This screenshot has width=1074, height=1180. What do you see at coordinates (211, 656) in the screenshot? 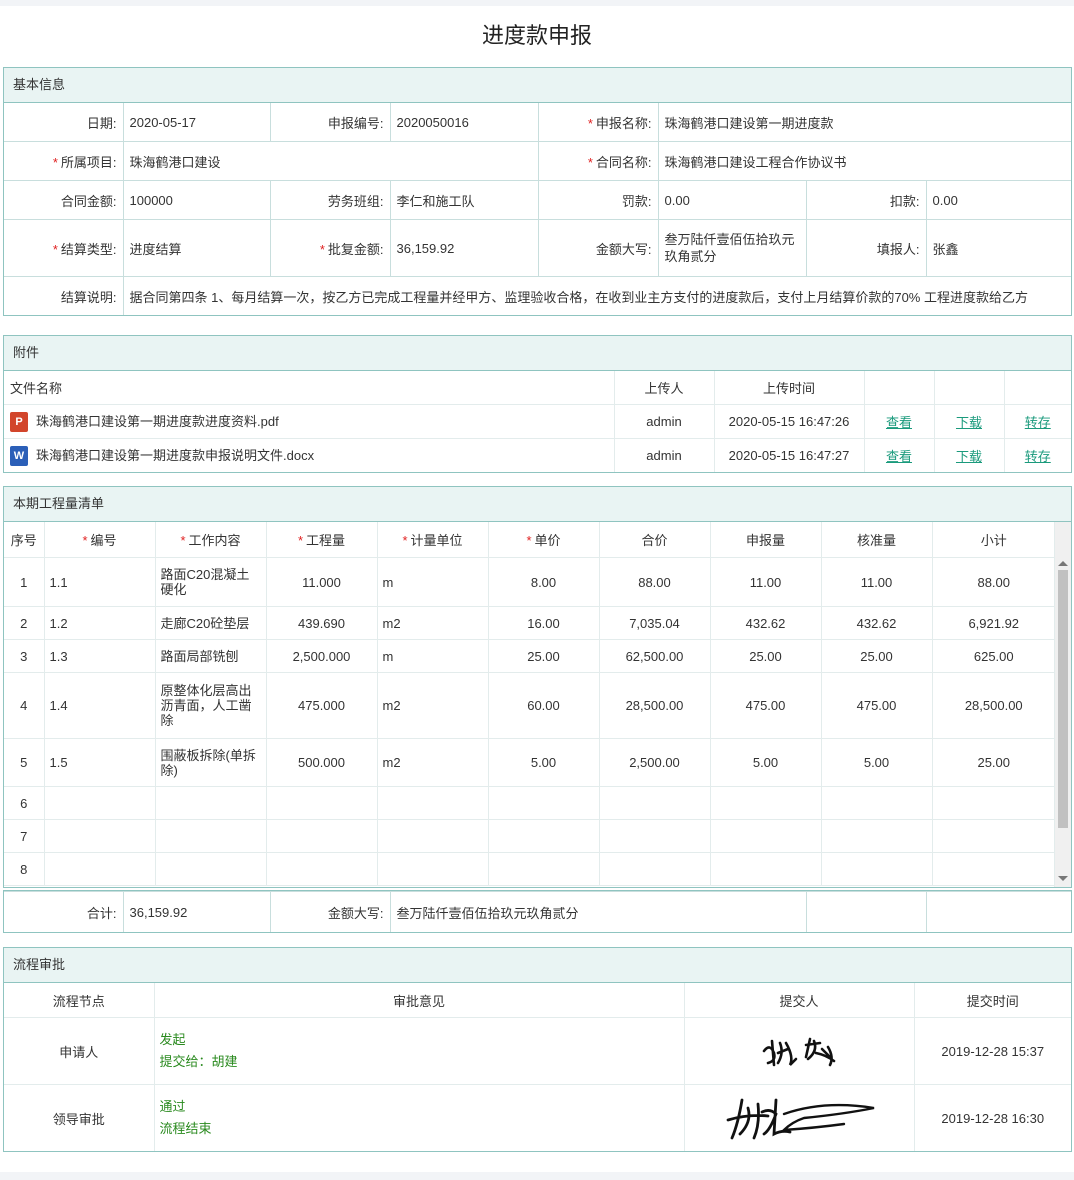
I see `bill-cell-content: 路面局部铣刨` at bounding box center [211, 656].